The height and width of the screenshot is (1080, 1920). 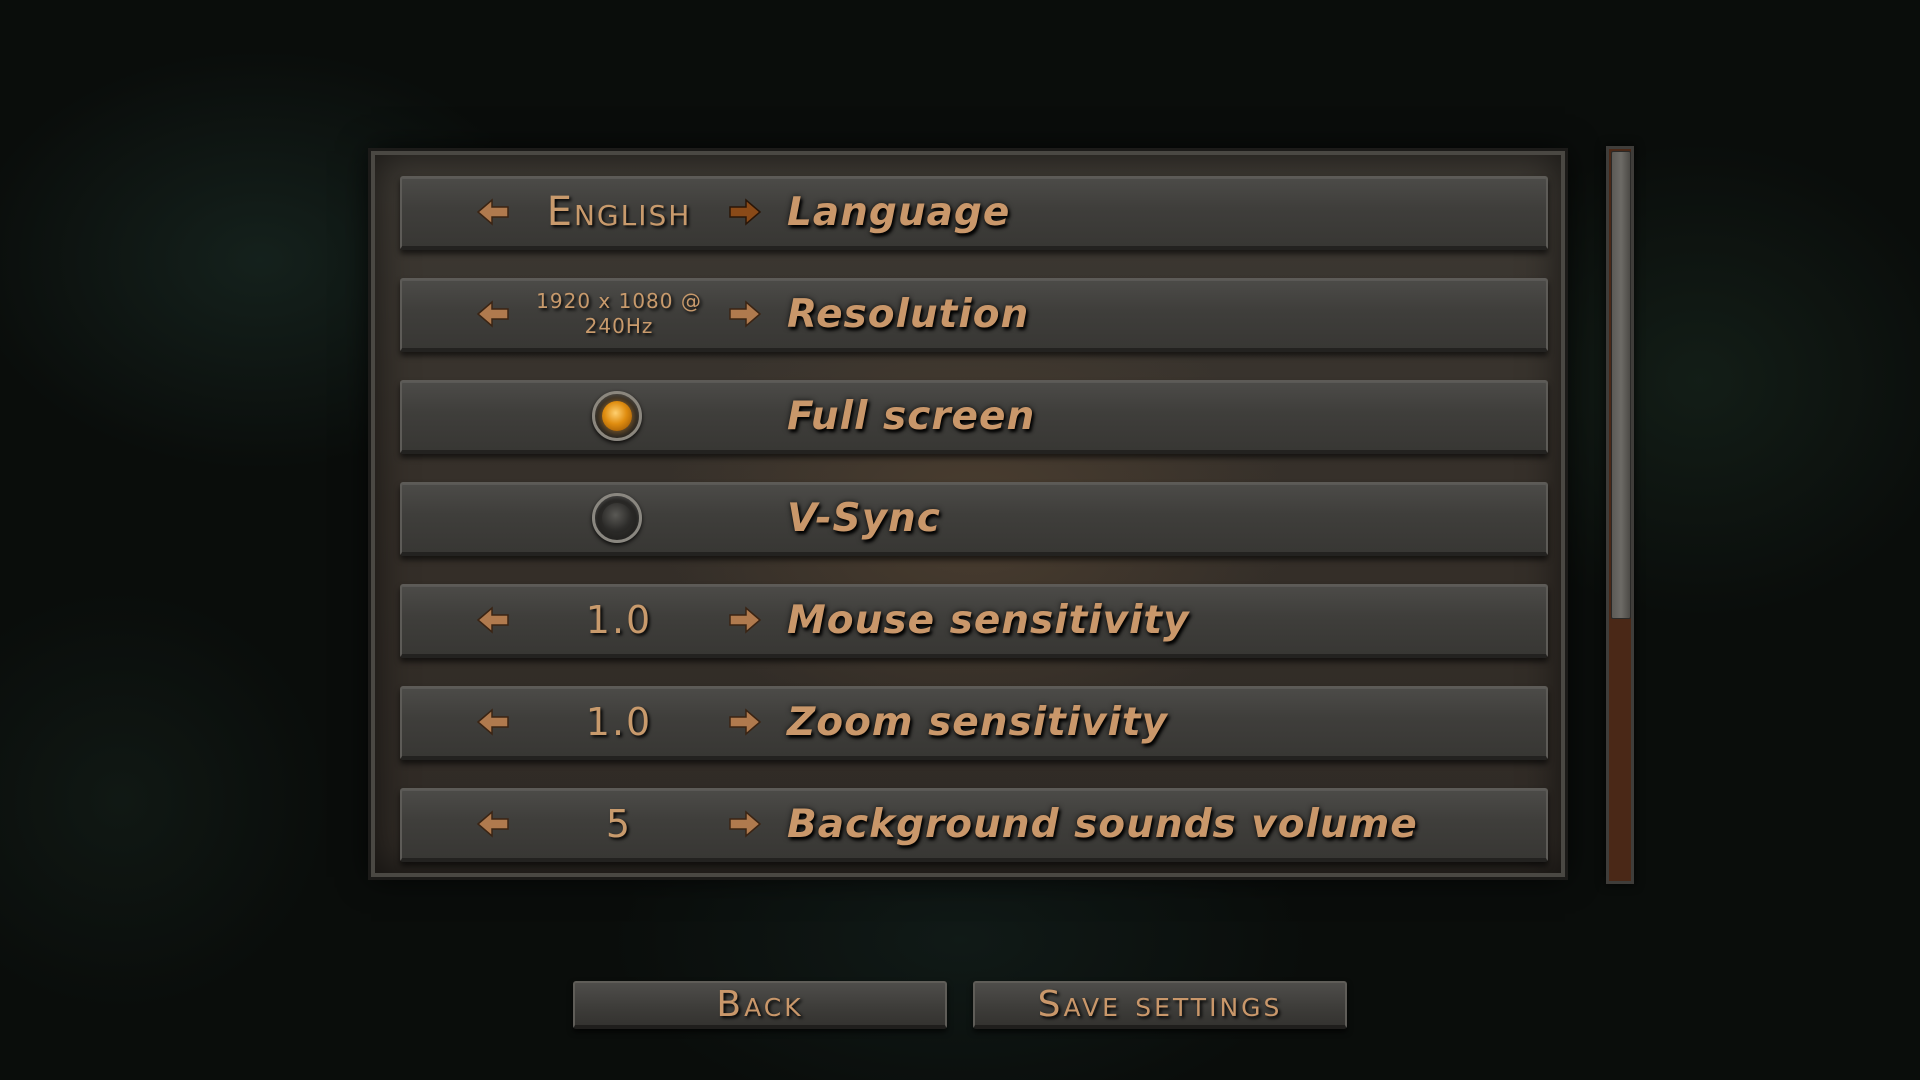 I want to click on language-next-arrow-icon, so click(x=744, y=212).